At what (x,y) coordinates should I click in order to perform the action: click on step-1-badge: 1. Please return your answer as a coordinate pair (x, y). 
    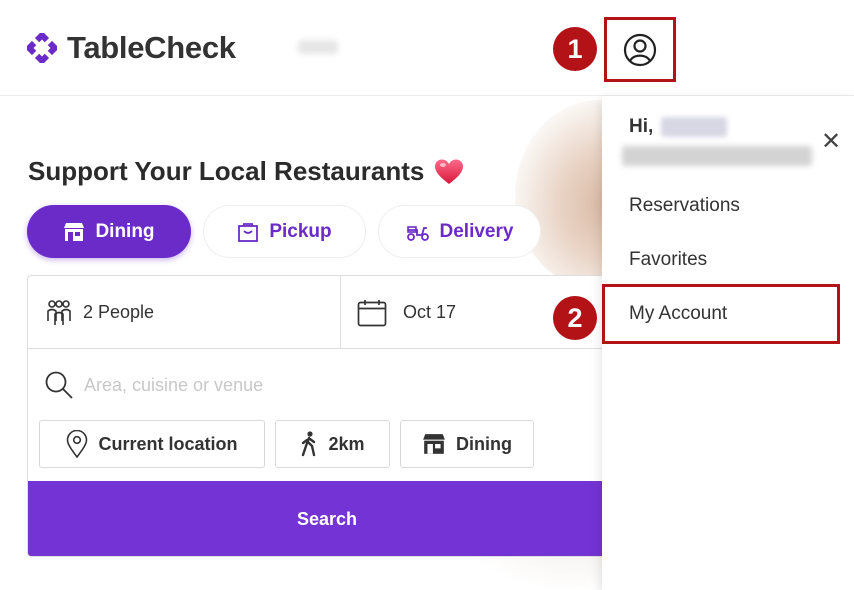
    Looking at the image, I should click on (575, 49).